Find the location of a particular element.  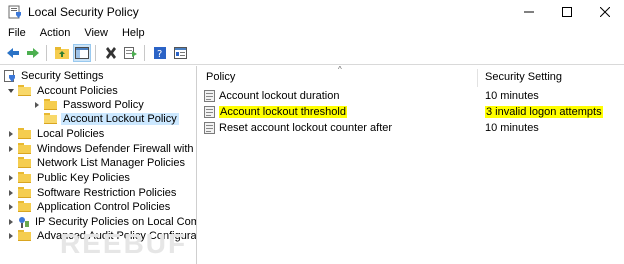

menu-bar: File Action View Help is located at coordinates (312, 33).